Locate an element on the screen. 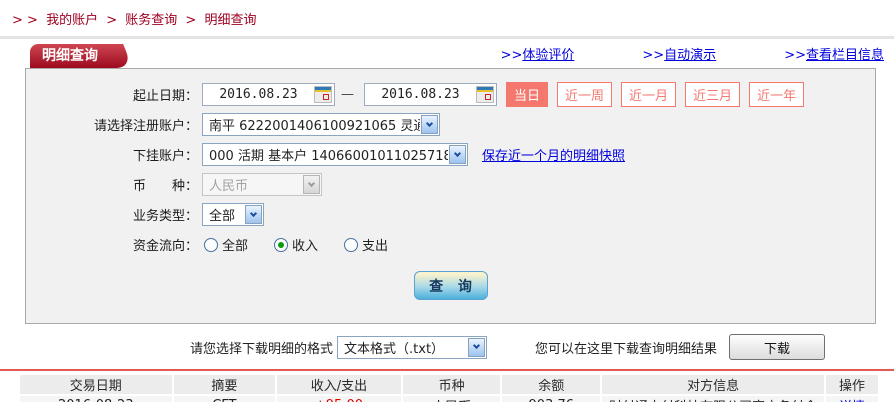  radio-income: 收入 is located at coordinates (296, 244).